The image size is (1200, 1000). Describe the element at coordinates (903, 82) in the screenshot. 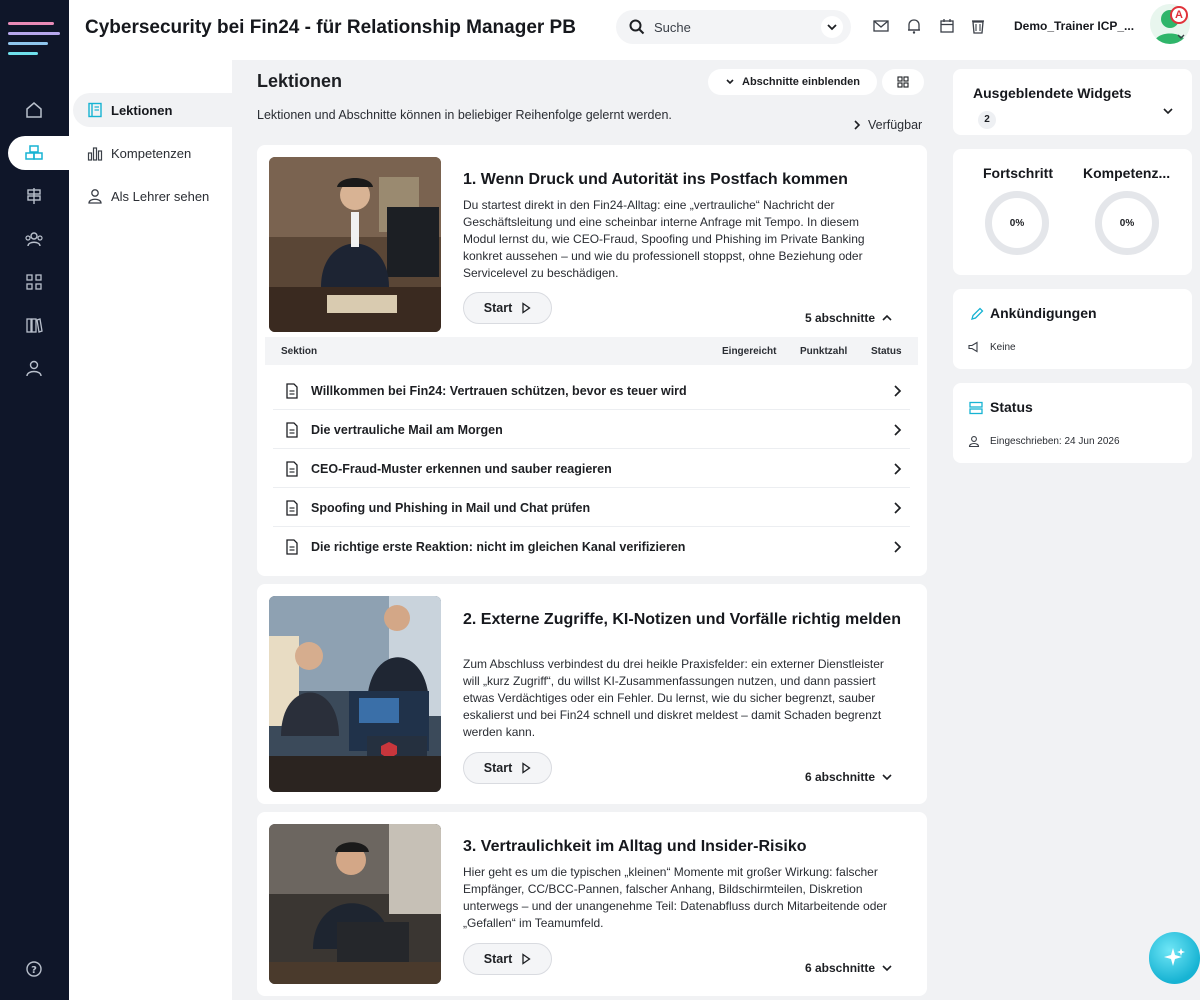

I see `grid-view-button` at that location.